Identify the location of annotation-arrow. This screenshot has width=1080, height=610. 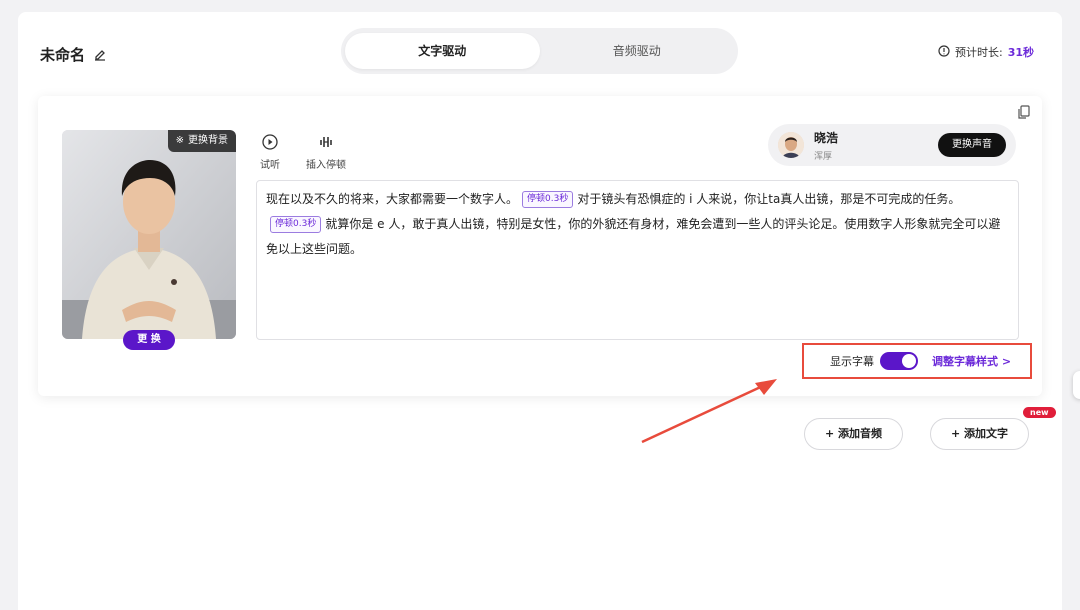
(709, 411).